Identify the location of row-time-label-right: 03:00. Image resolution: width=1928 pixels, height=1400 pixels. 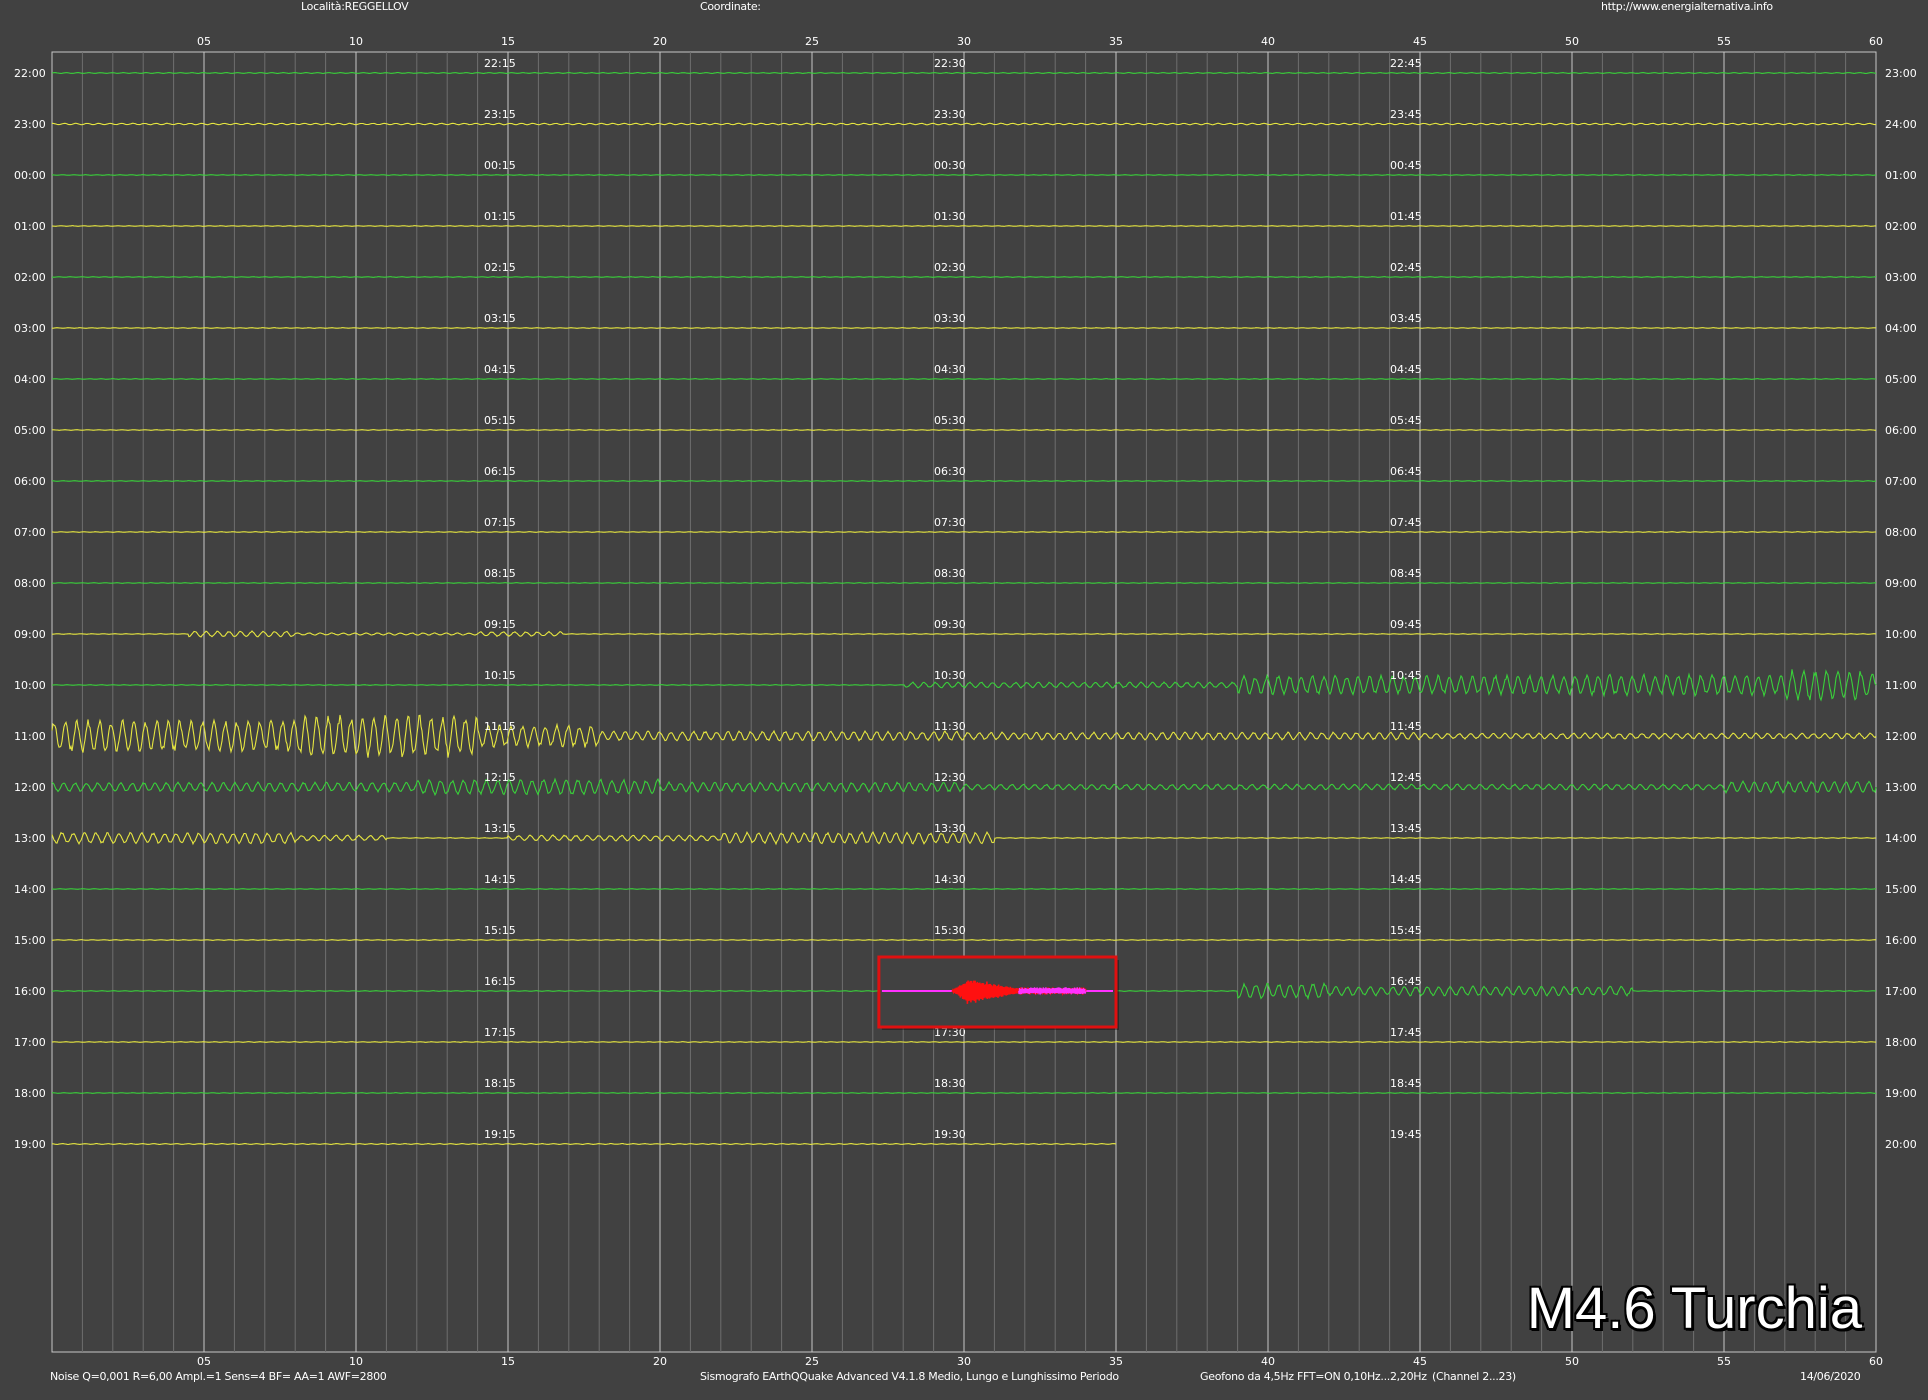
(1901, 277).